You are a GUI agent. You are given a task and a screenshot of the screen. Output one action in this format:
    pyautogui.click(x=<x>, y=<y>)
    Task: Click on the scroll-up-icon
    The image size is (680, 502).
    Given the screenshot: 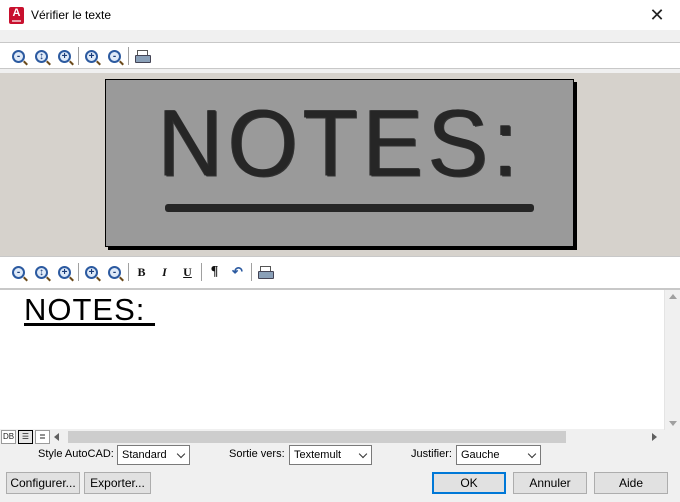 What is the action you would take?
    pyautogui.click(x=673, y=296)
    